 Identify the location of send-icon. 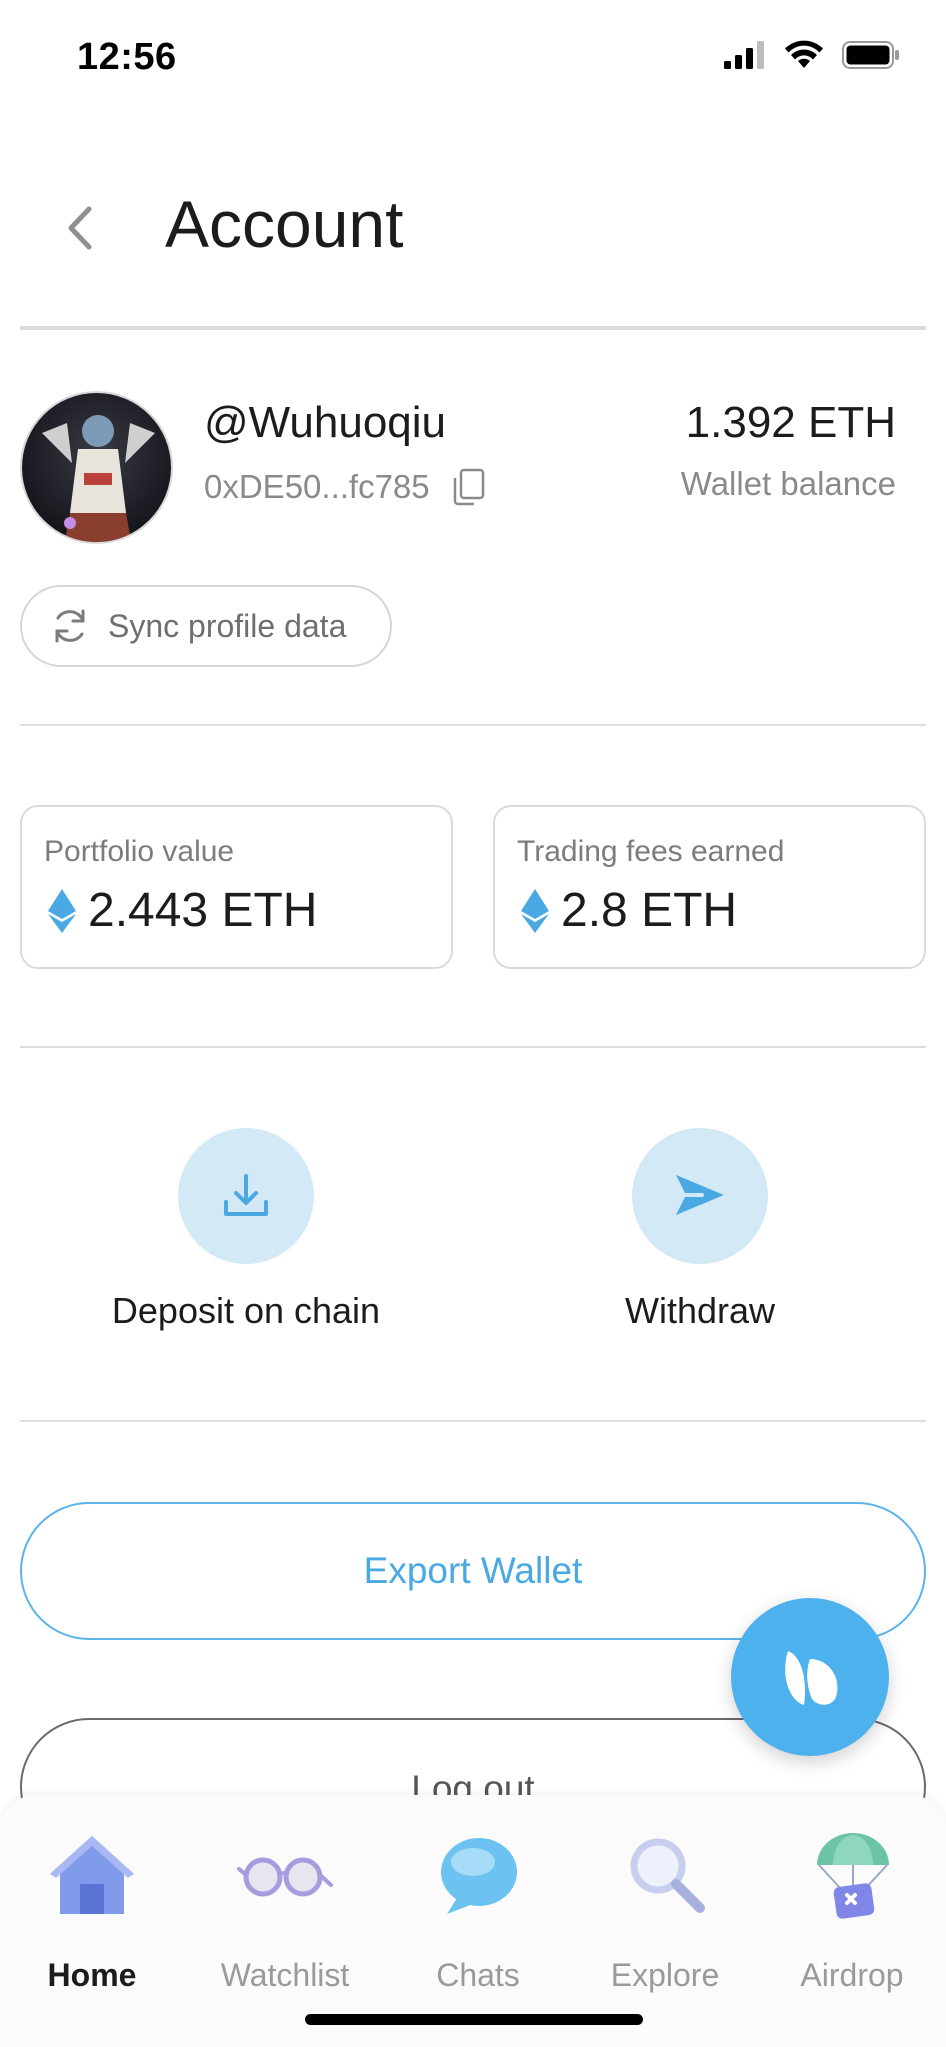
(700, 1195).